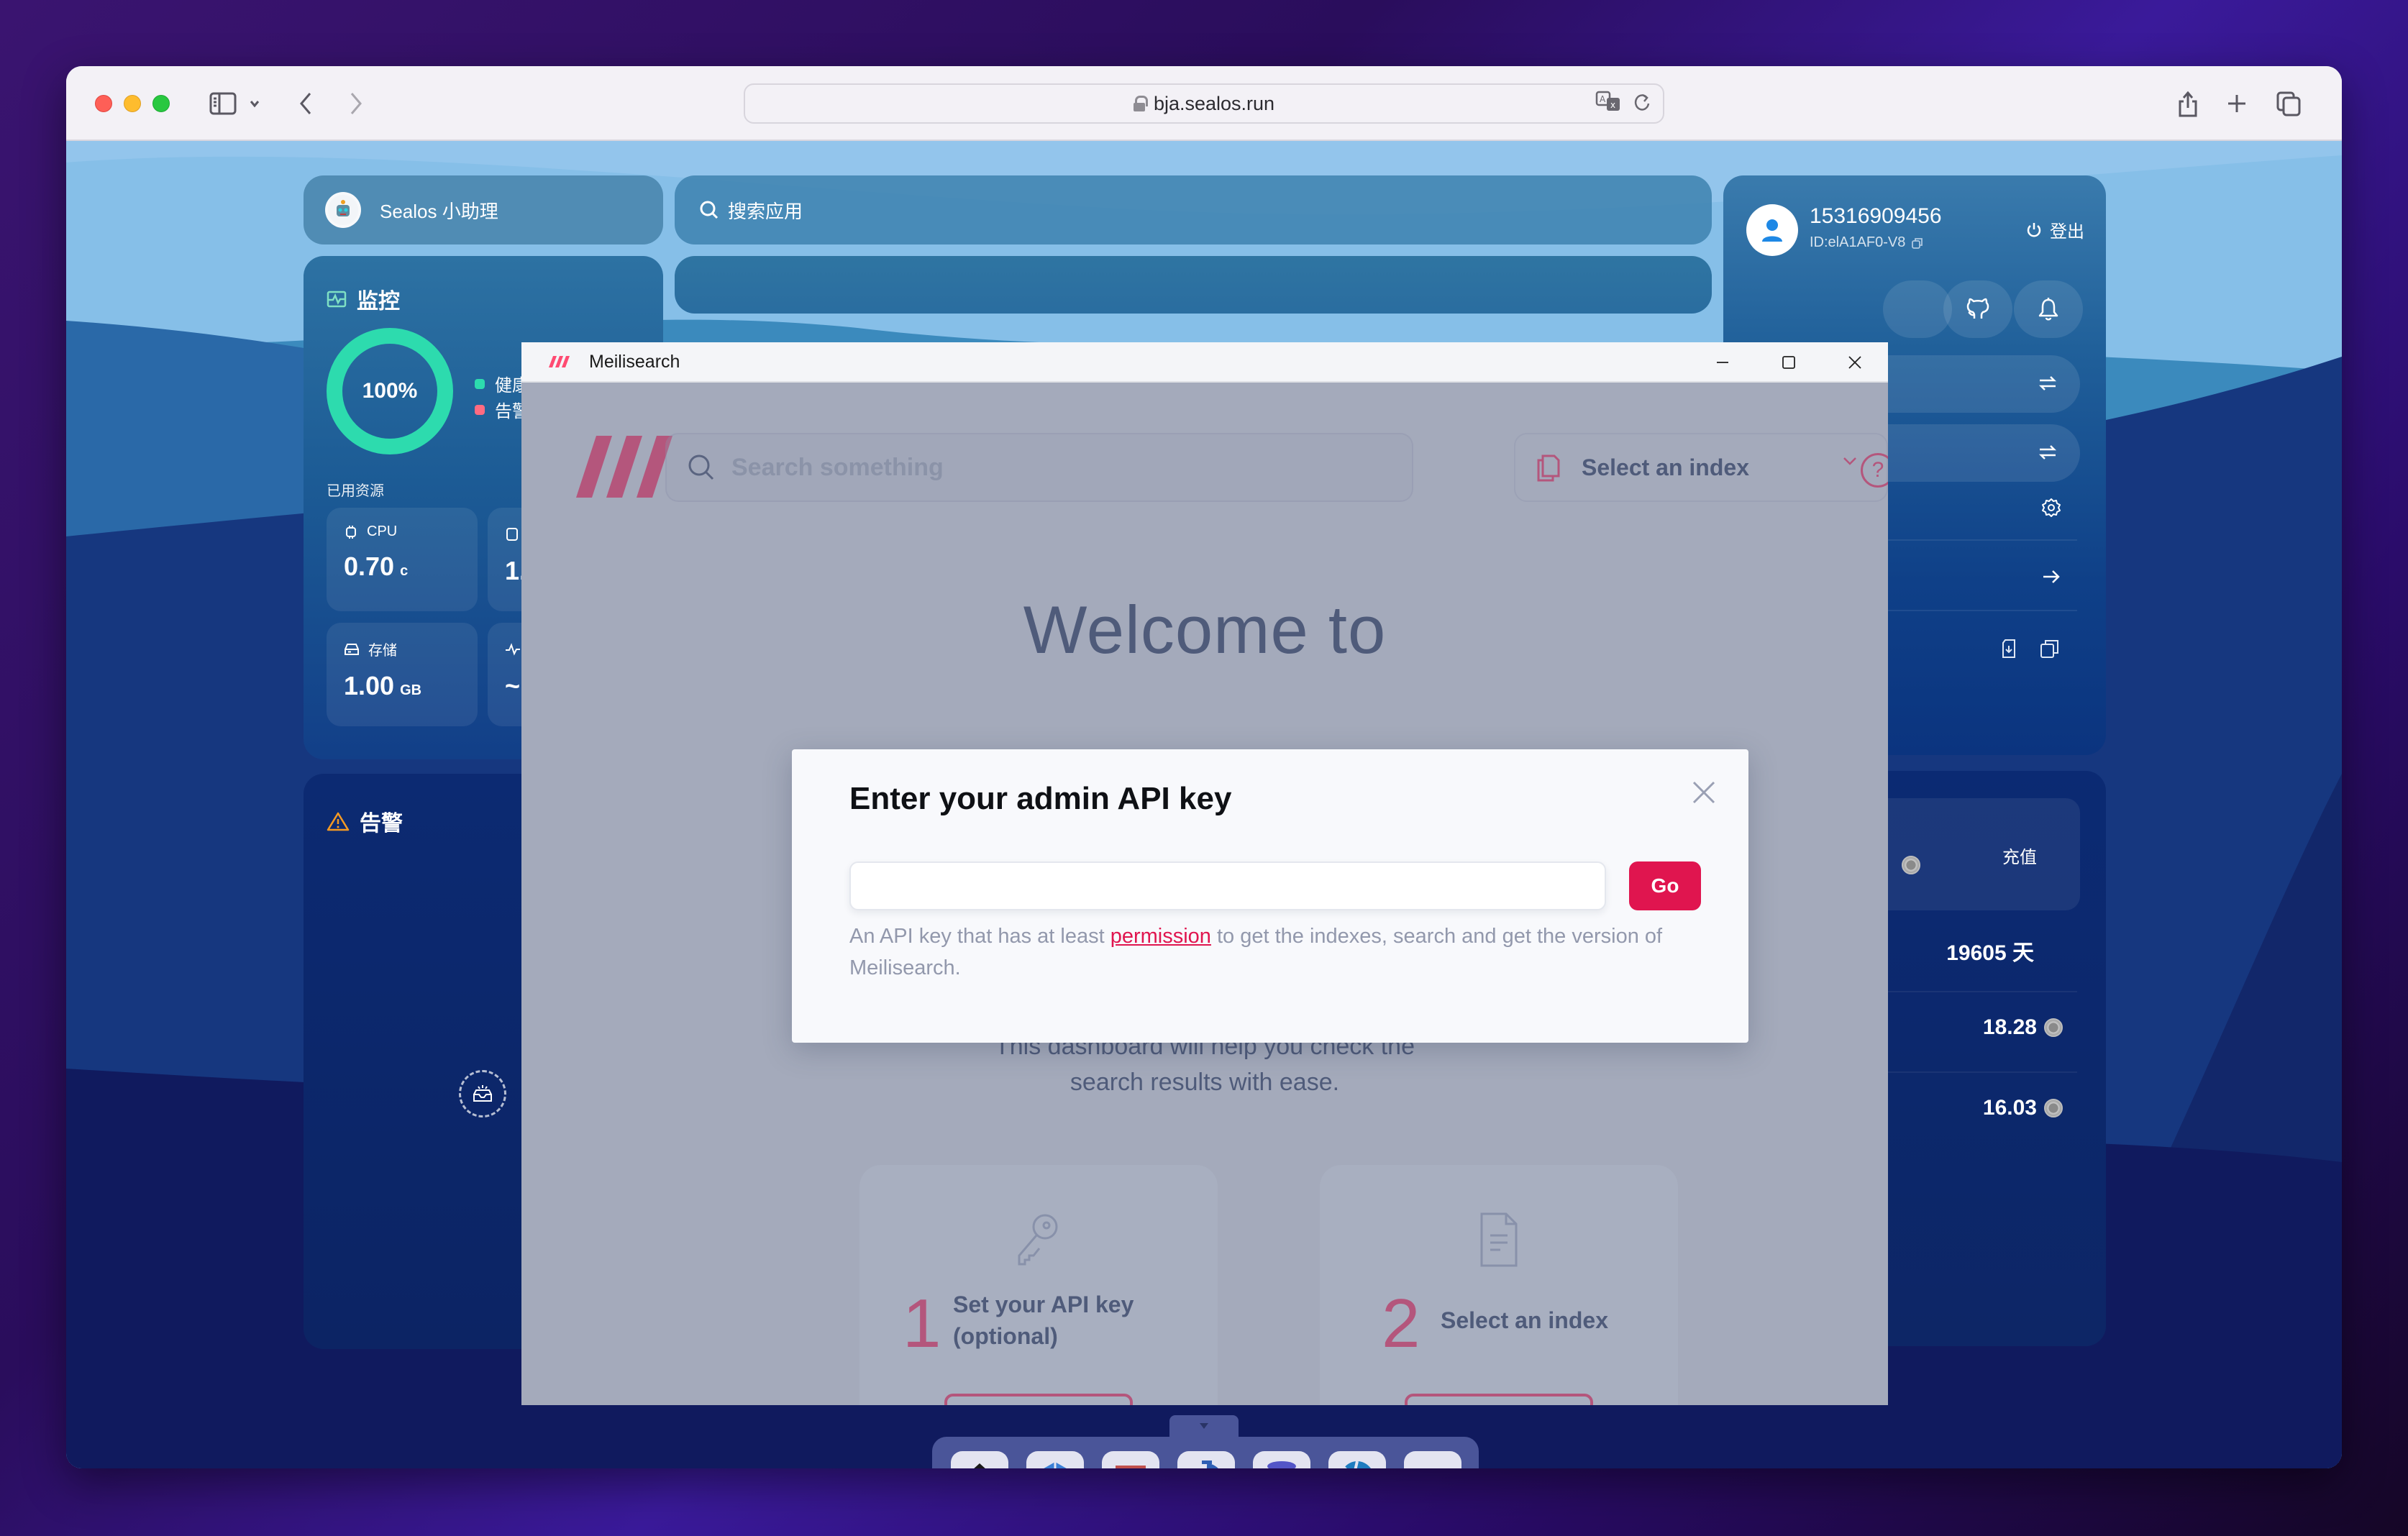  What do you see at coordinates (1789, 362) in the screenshot?
I see `maximize-button` at bounding box center [1789, 362].